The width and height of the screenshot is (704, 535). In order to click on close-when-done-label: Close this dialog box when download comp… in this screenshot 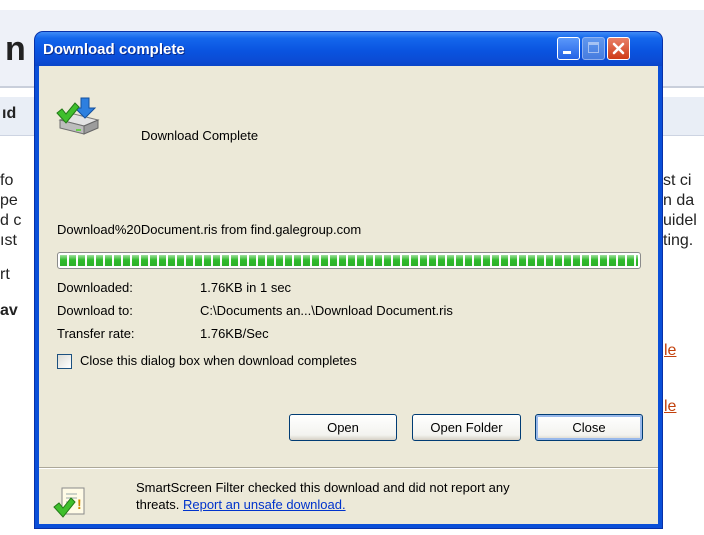, I will do `click(218, 360)`.